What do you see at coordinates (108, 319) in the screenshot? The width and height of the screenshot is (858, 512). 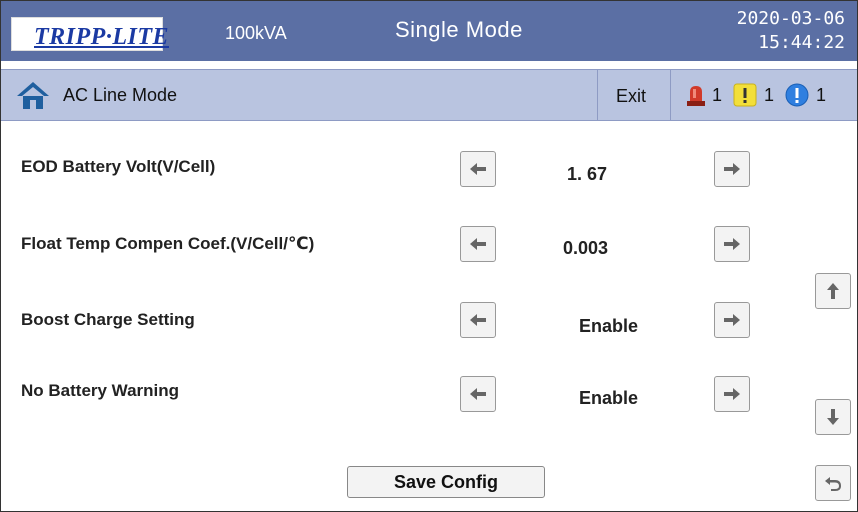 I see `setting-label-boost-charge: Boost Charge Setting` at bounding box center [108, 319].